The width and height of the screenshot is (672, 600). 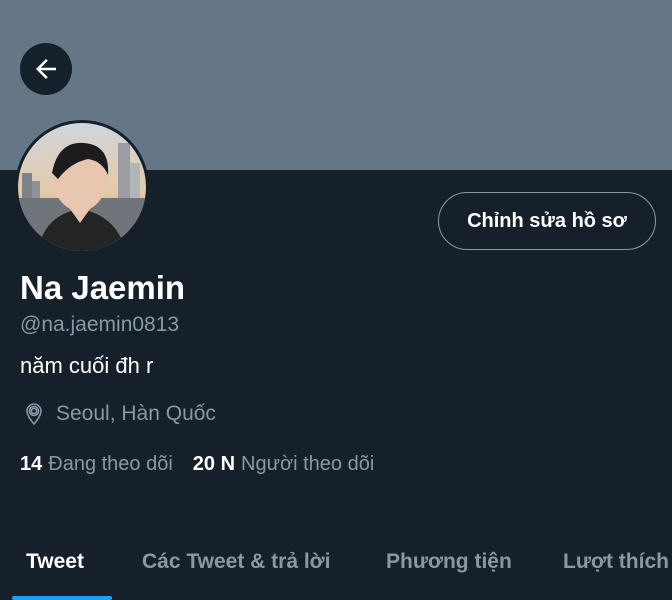 I want to click on username-handle: @na.jaemin0813, so click(x=100, y=324).